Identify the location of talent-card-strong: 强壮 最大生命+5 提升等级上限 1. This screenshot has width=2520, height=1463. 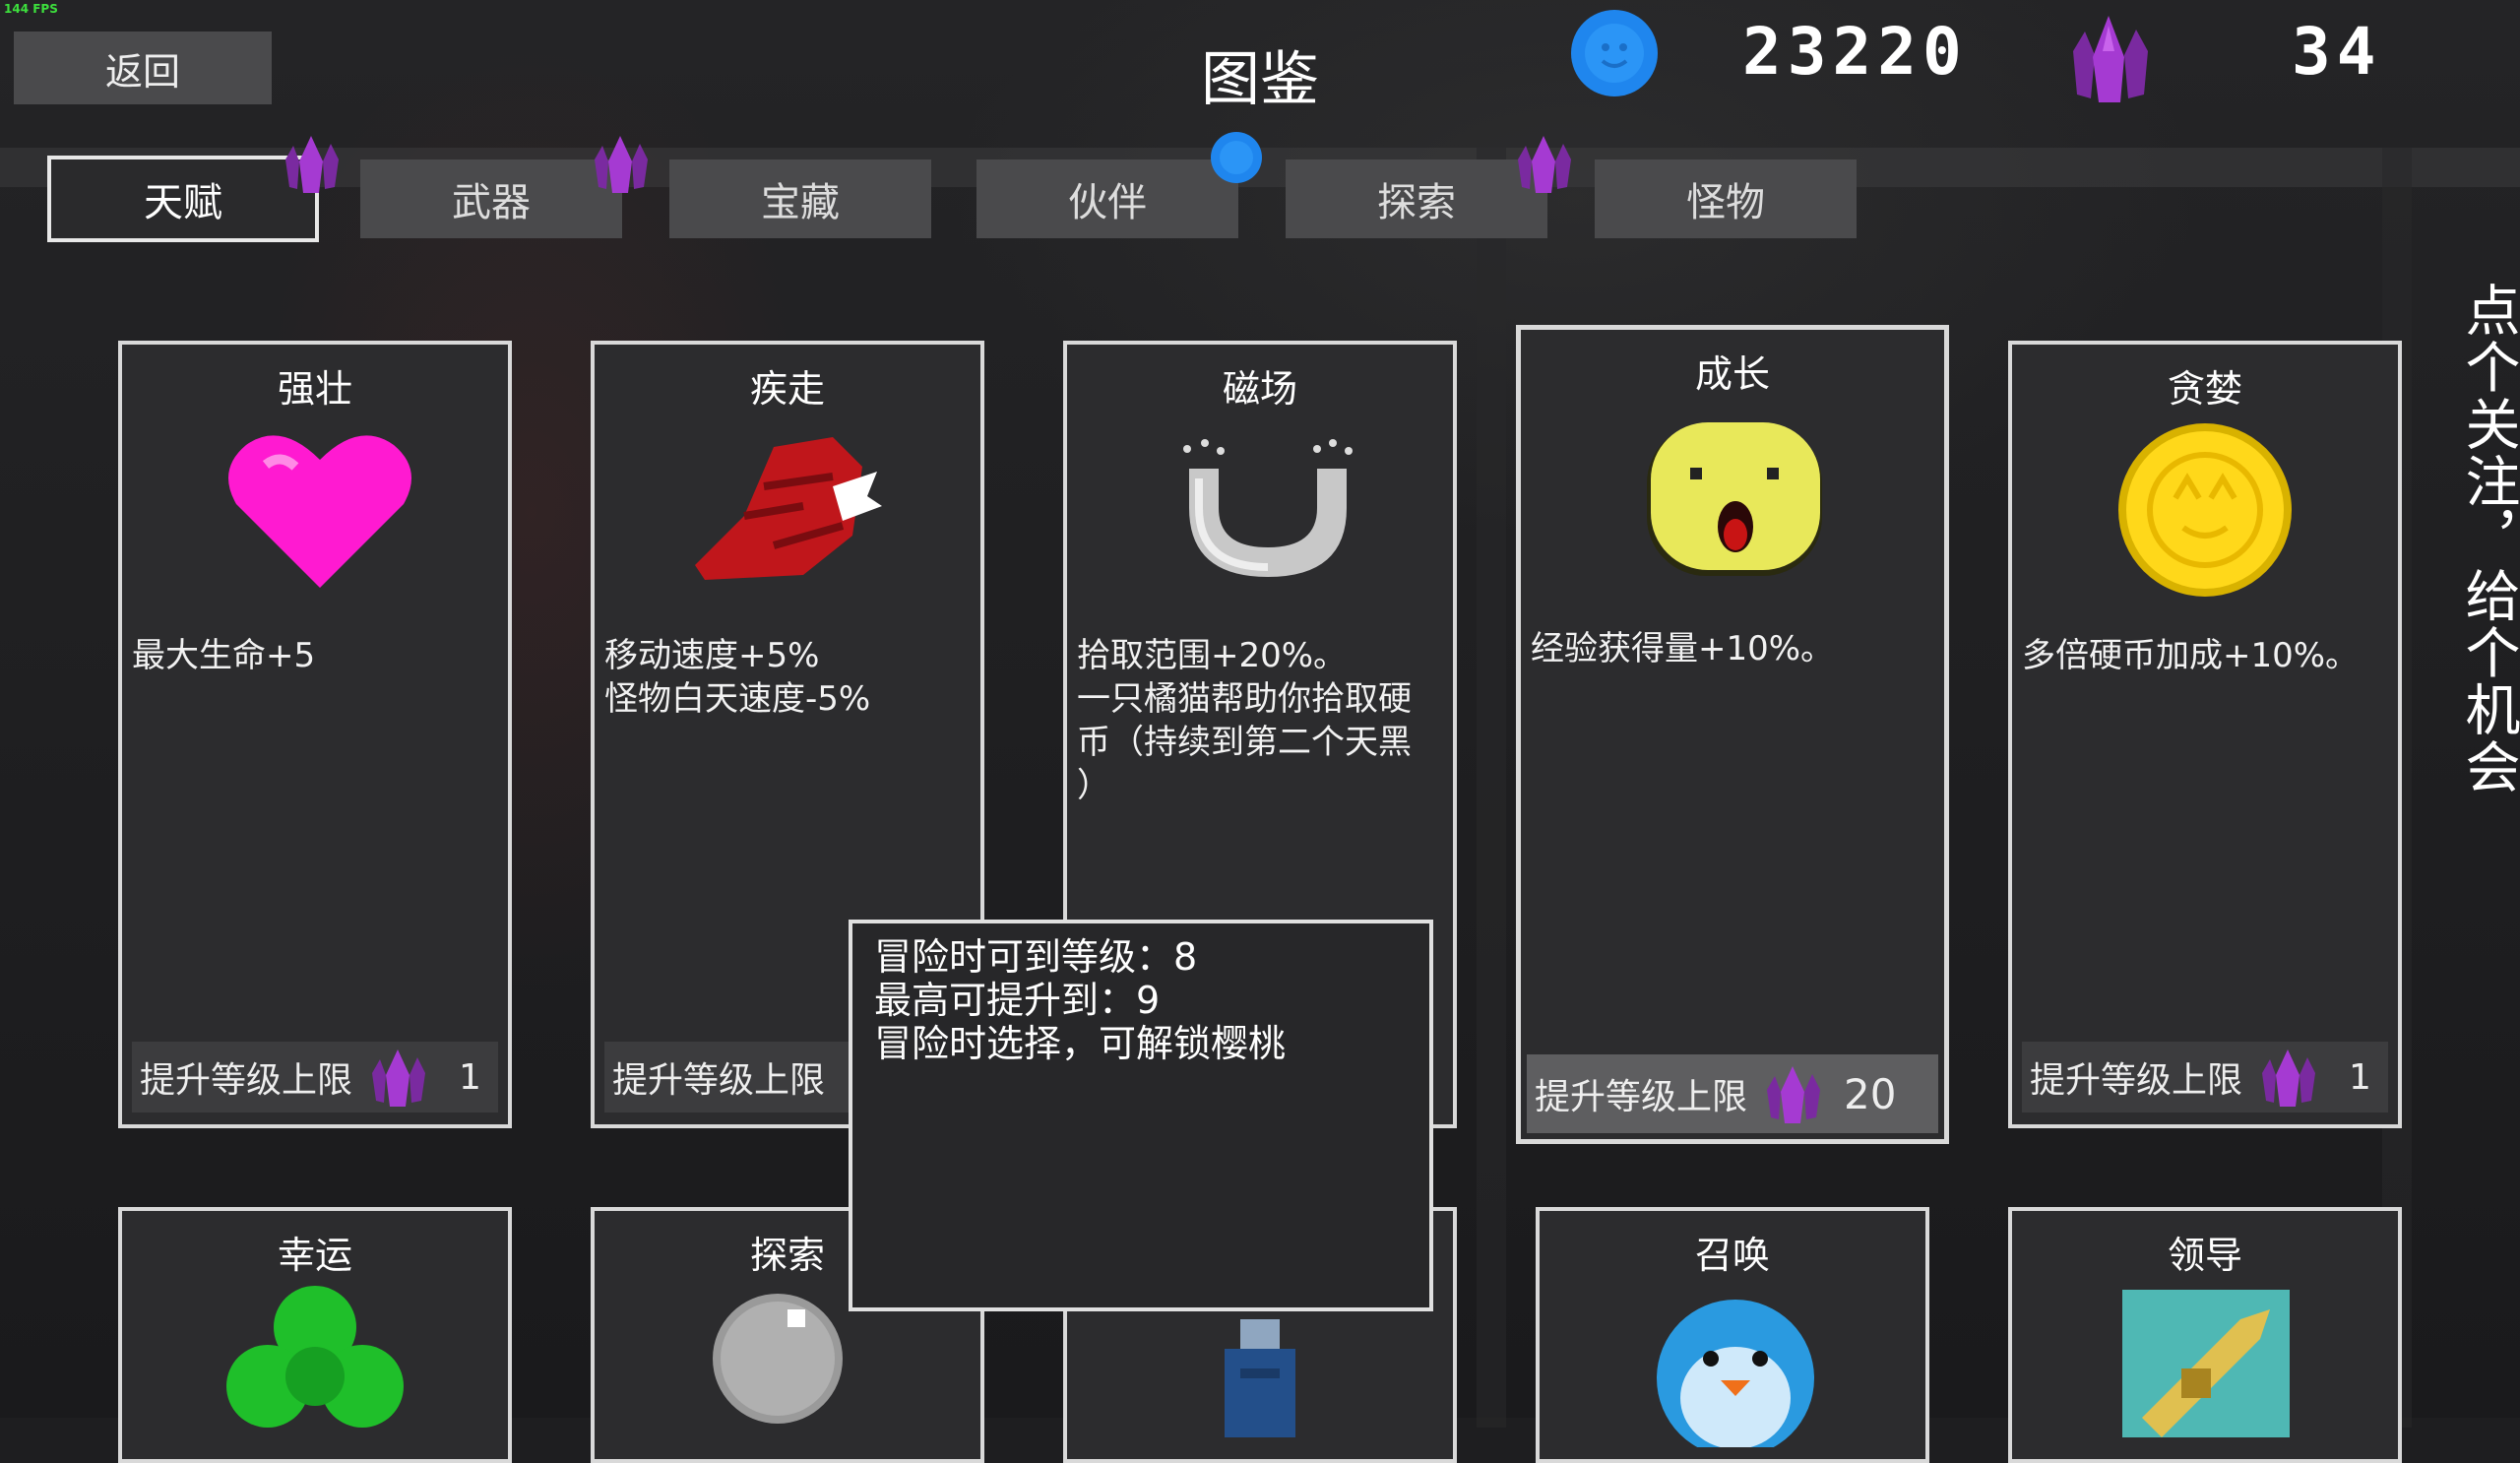
(315, 735).